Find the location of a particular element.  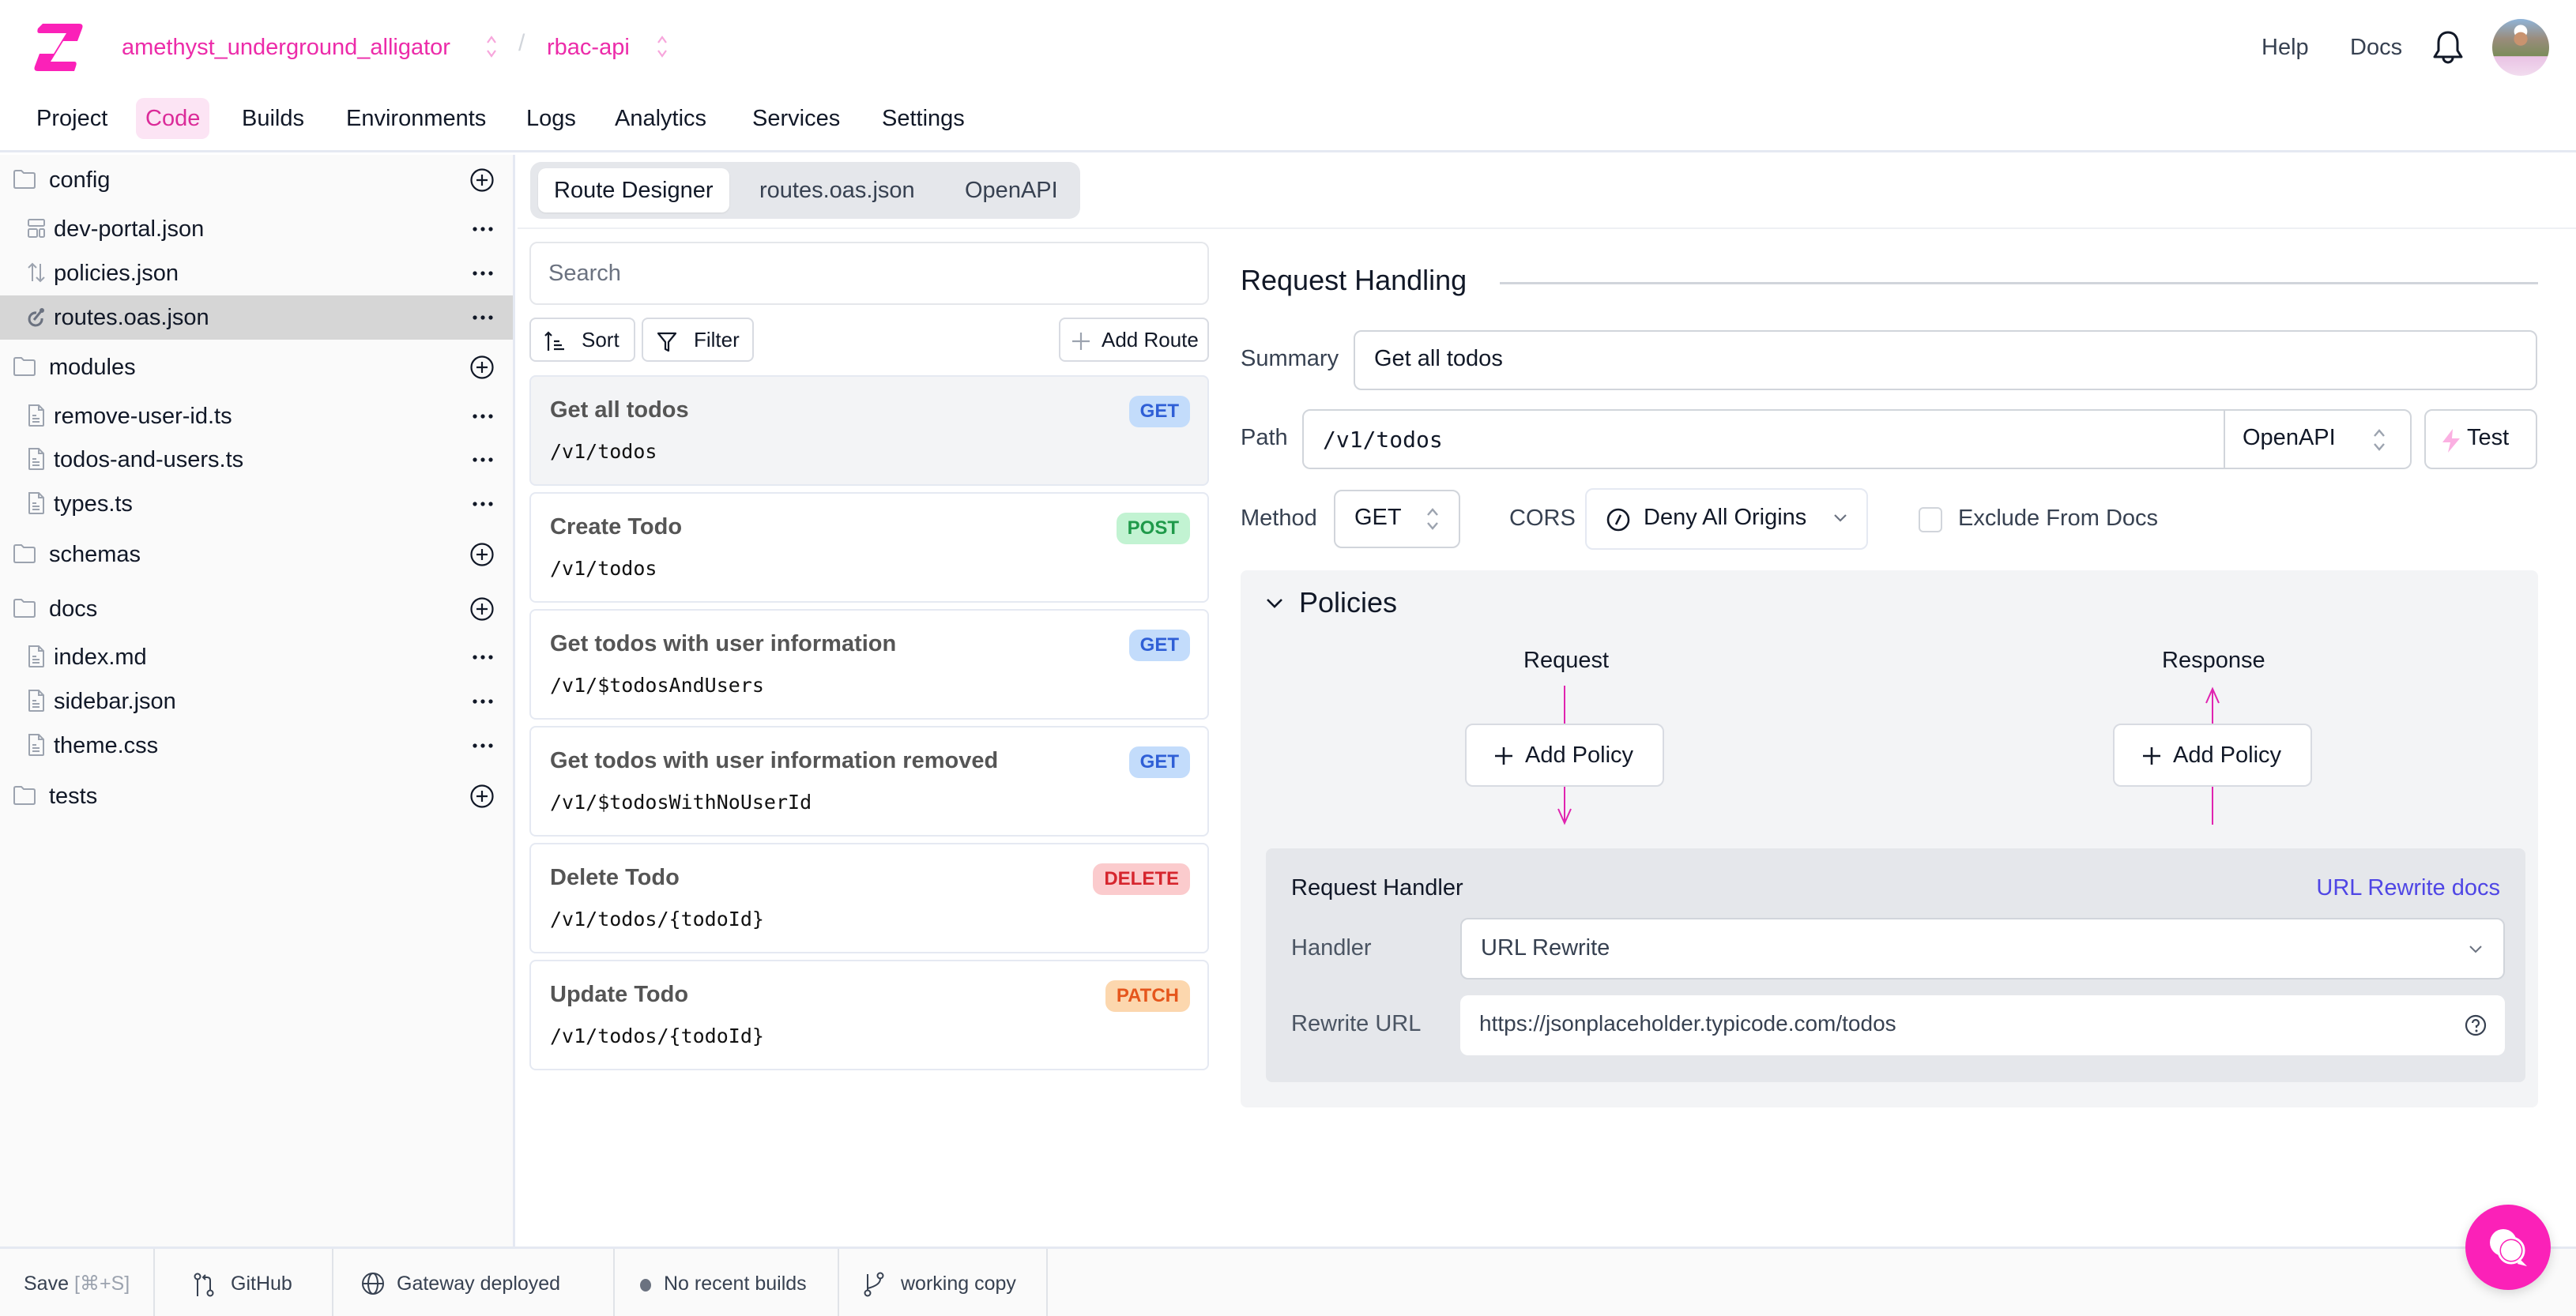

file-row-theme-css: theme.css is located at coordinates (256, 746).